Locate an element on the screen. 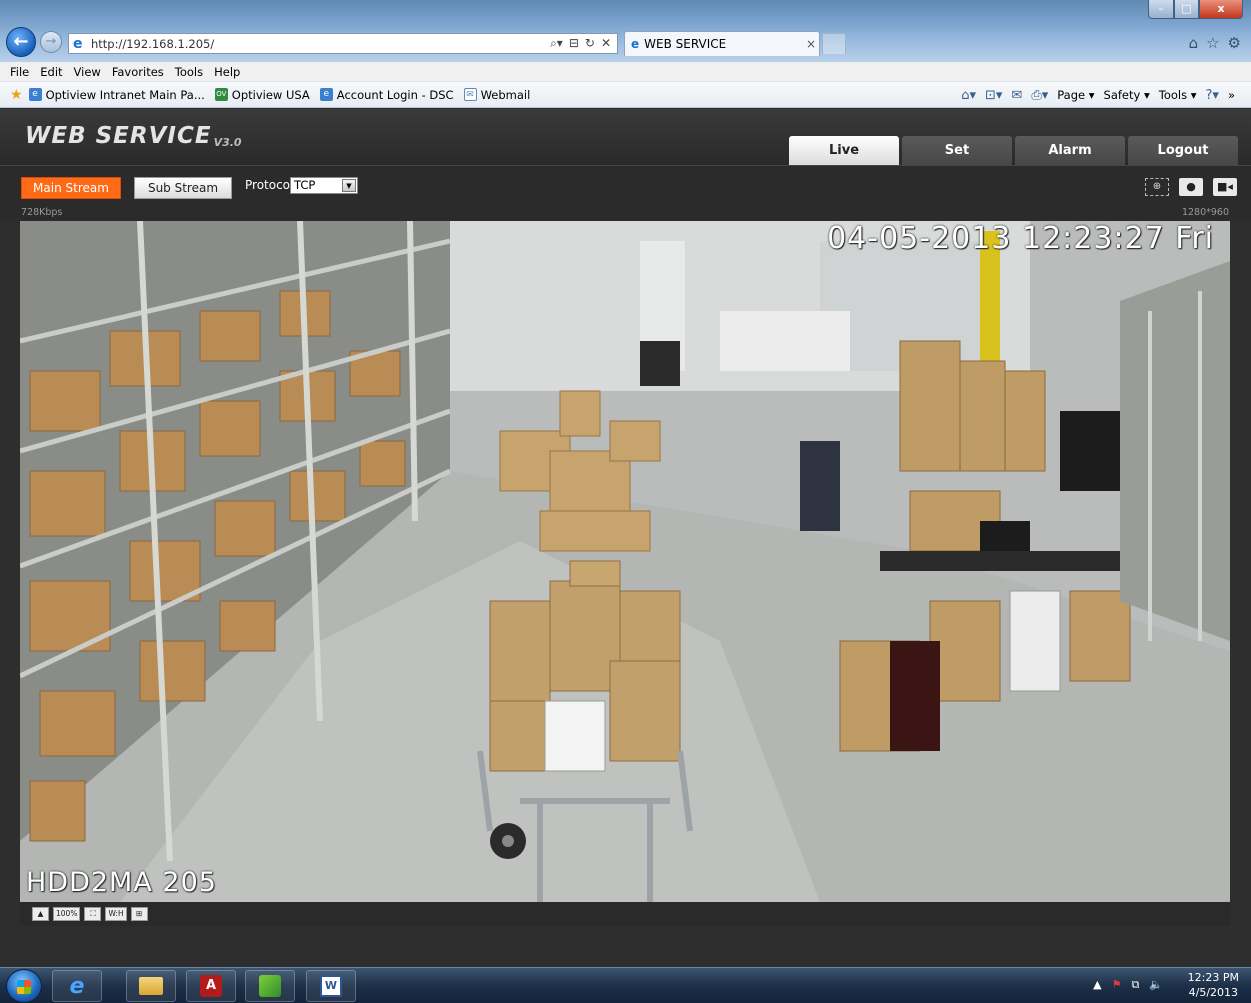 The height and width of the screenshot is (1003, 1251). tab-ie-icon: e is located at coordinates (635, 44).